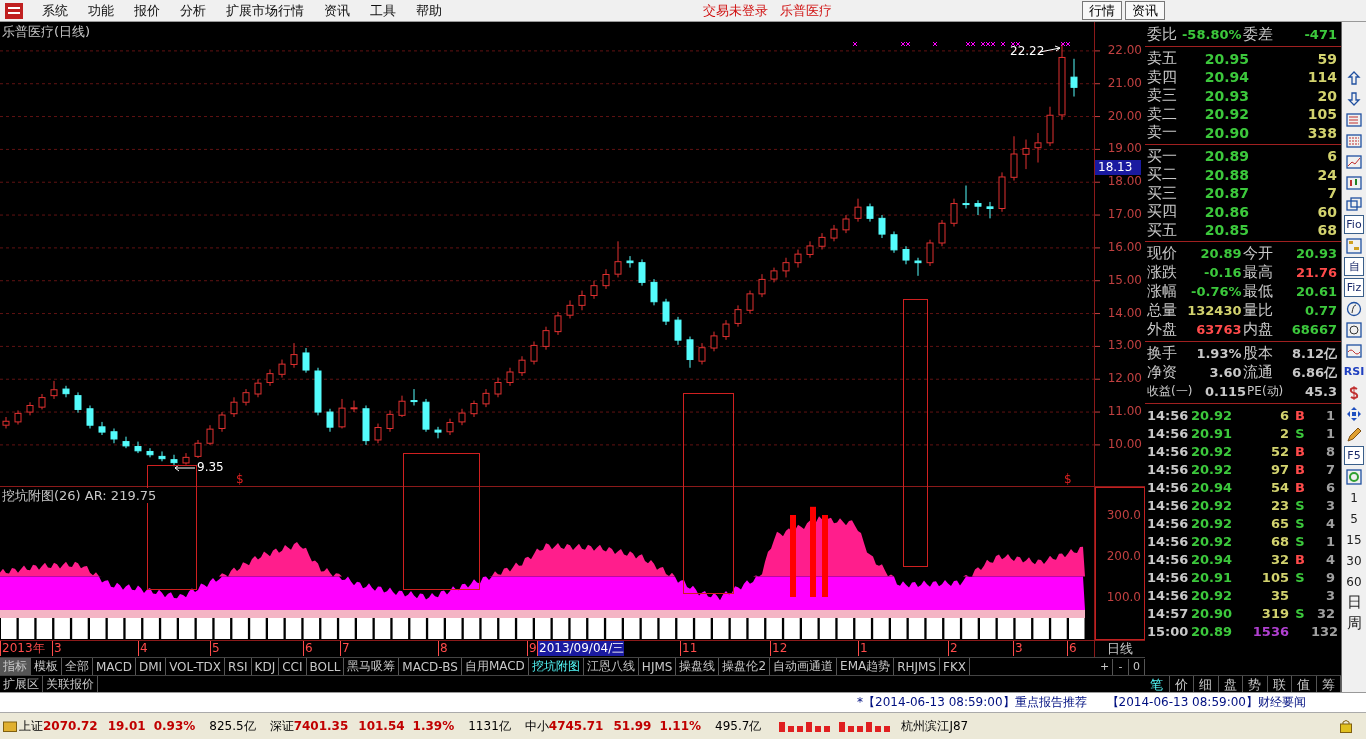 This screenshot has height=739, width=1366. Describe the element at coordinates (1226, 58) in the screenshot. I see `order-price: 20.95` at that location.